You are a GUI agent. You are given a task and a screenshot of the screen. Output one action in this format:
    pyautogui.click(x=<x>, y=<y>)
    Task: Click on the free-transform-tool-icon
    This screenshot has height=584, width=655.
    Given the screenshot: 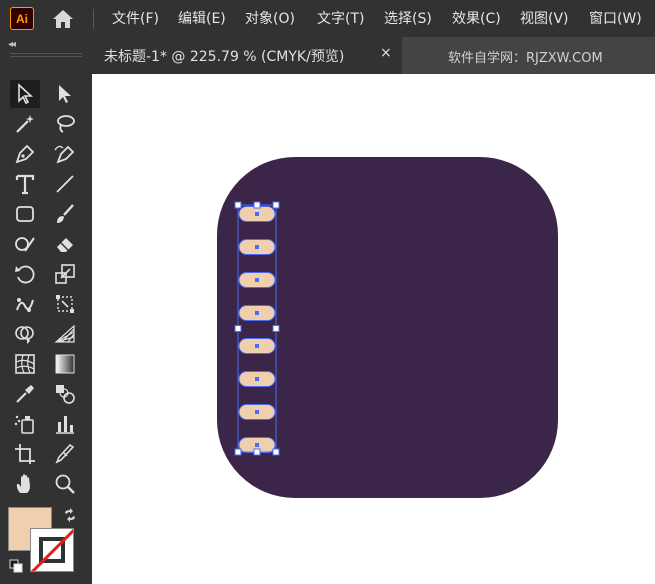 What is the action you would take?
    pyautogui.click(x=65, y=304)
    